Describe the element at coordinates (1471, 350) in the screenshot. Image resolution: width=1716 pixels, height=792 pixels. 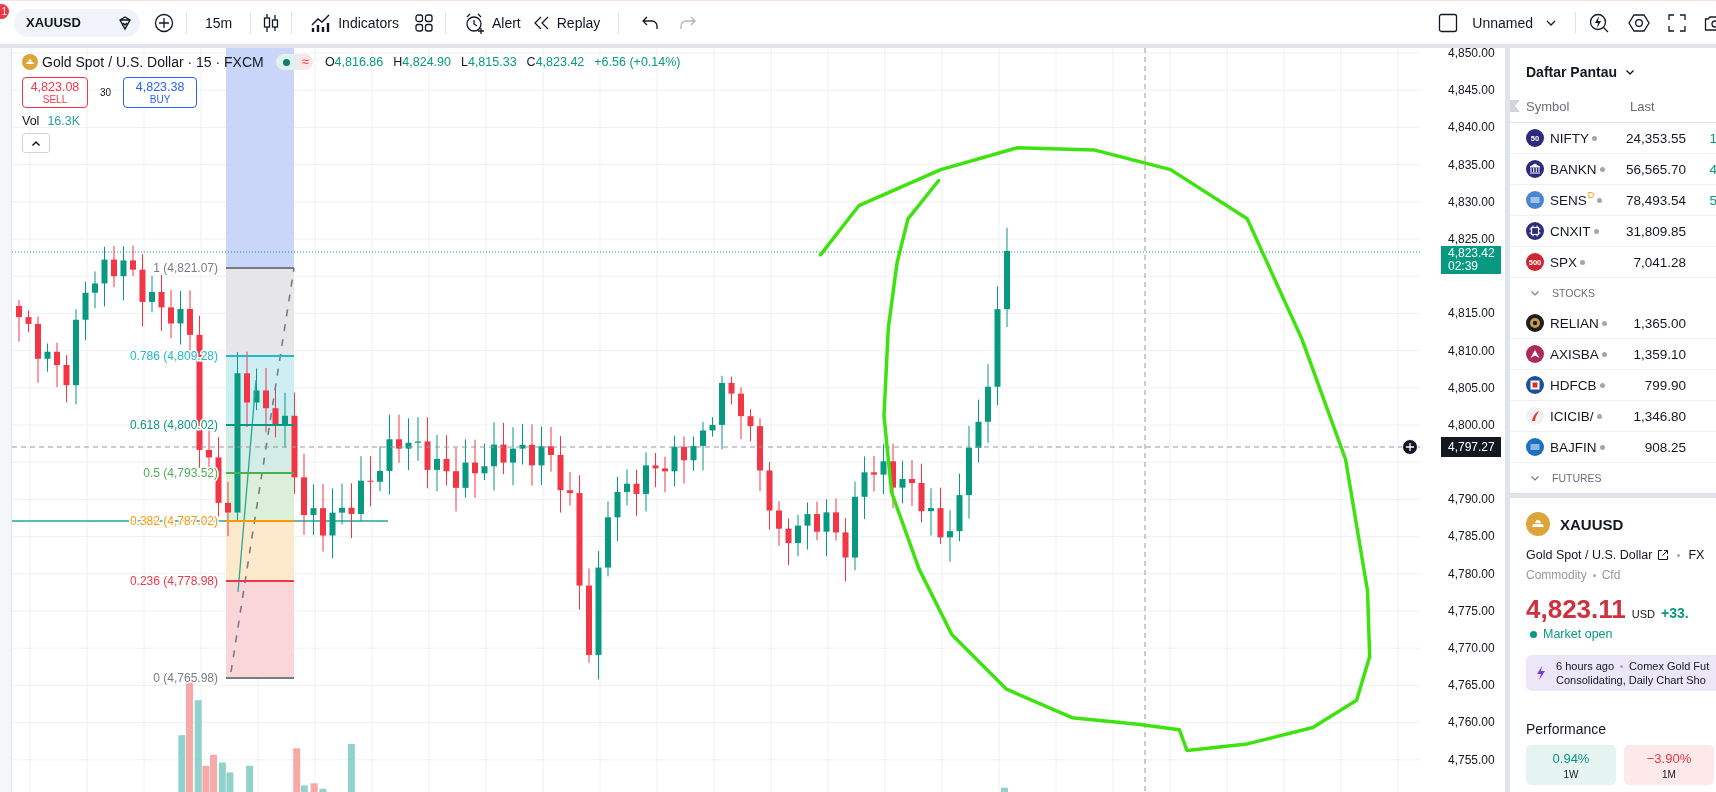
I see `axis-label: 4,810.00` at that location.